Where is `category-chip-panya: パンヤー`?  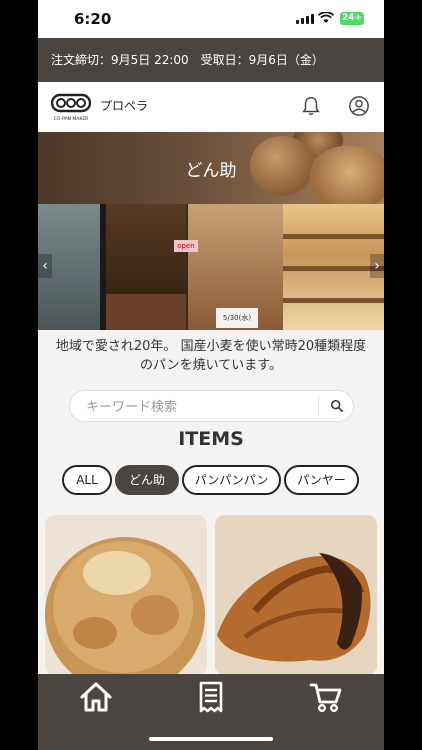 category-chip-panya: パンヤー is located at coordinates (321, 480).